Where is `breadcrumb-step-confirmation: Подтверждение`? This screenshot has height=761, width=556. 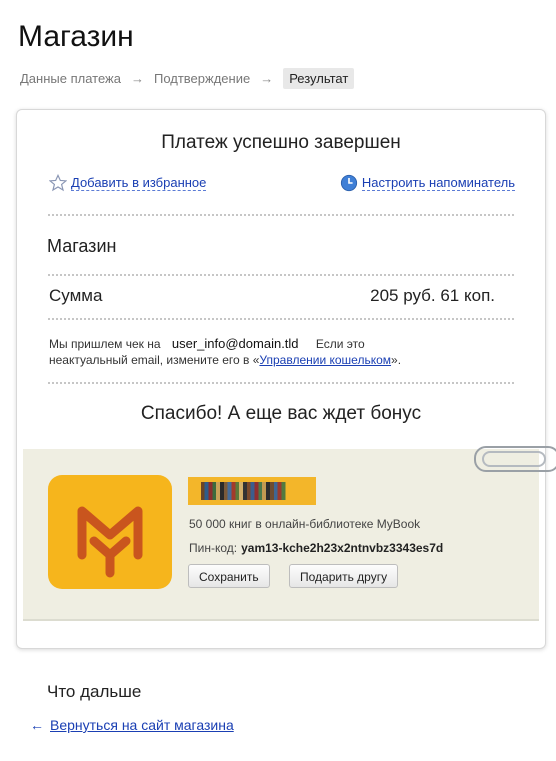 breadcrumb-step-confirmation: Подтверждение is located at coordinates (202, 78).